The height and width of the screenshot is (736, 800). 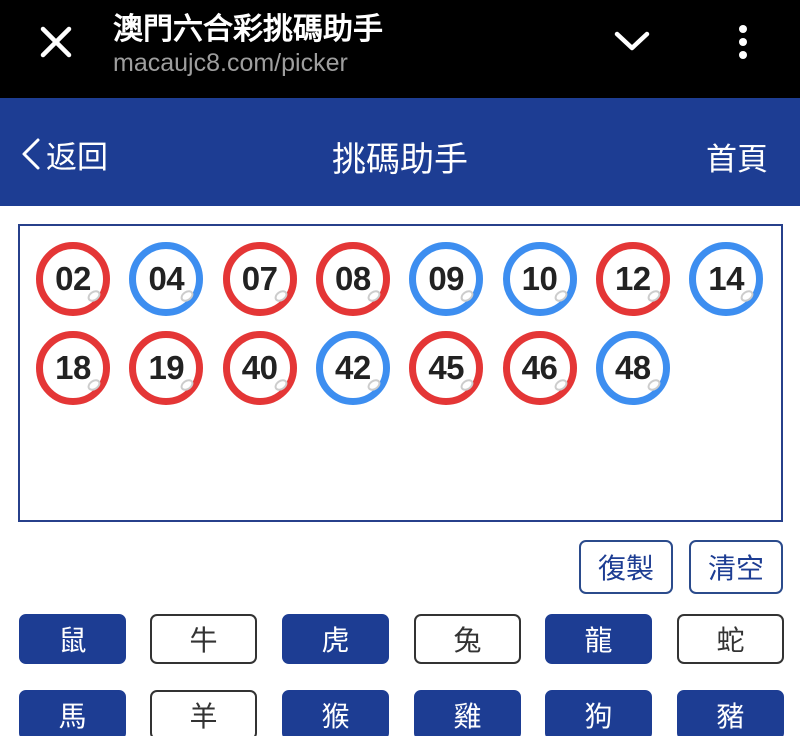 I want to click on browser-page-title: 澳門六合彩挑碼助手, so click(x=248, y=29).